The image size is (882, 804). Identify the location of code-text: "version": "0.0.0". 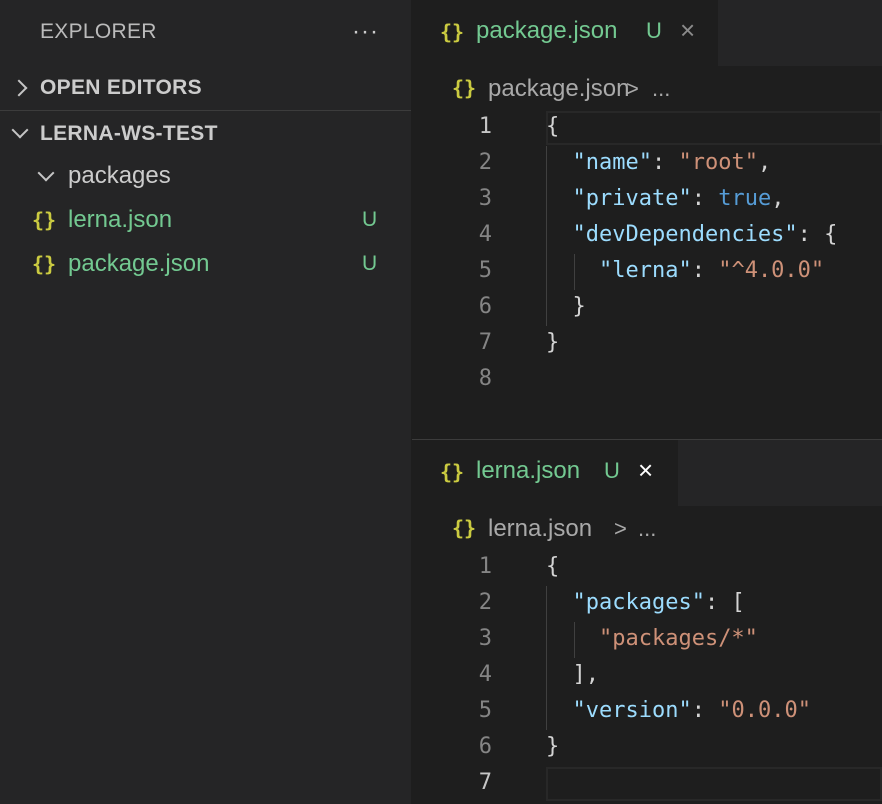
(678, 710).